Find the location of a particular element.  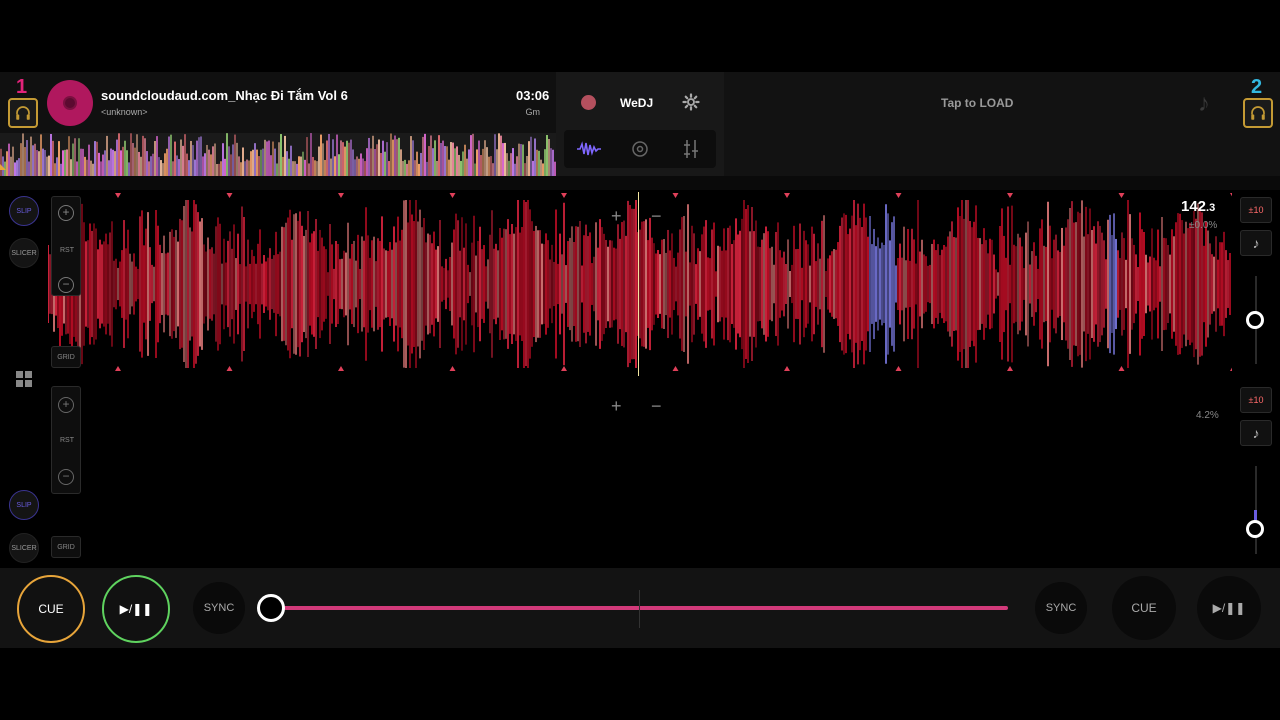

deck1-slip-button: SLIP is located at coordinates (24, 211).